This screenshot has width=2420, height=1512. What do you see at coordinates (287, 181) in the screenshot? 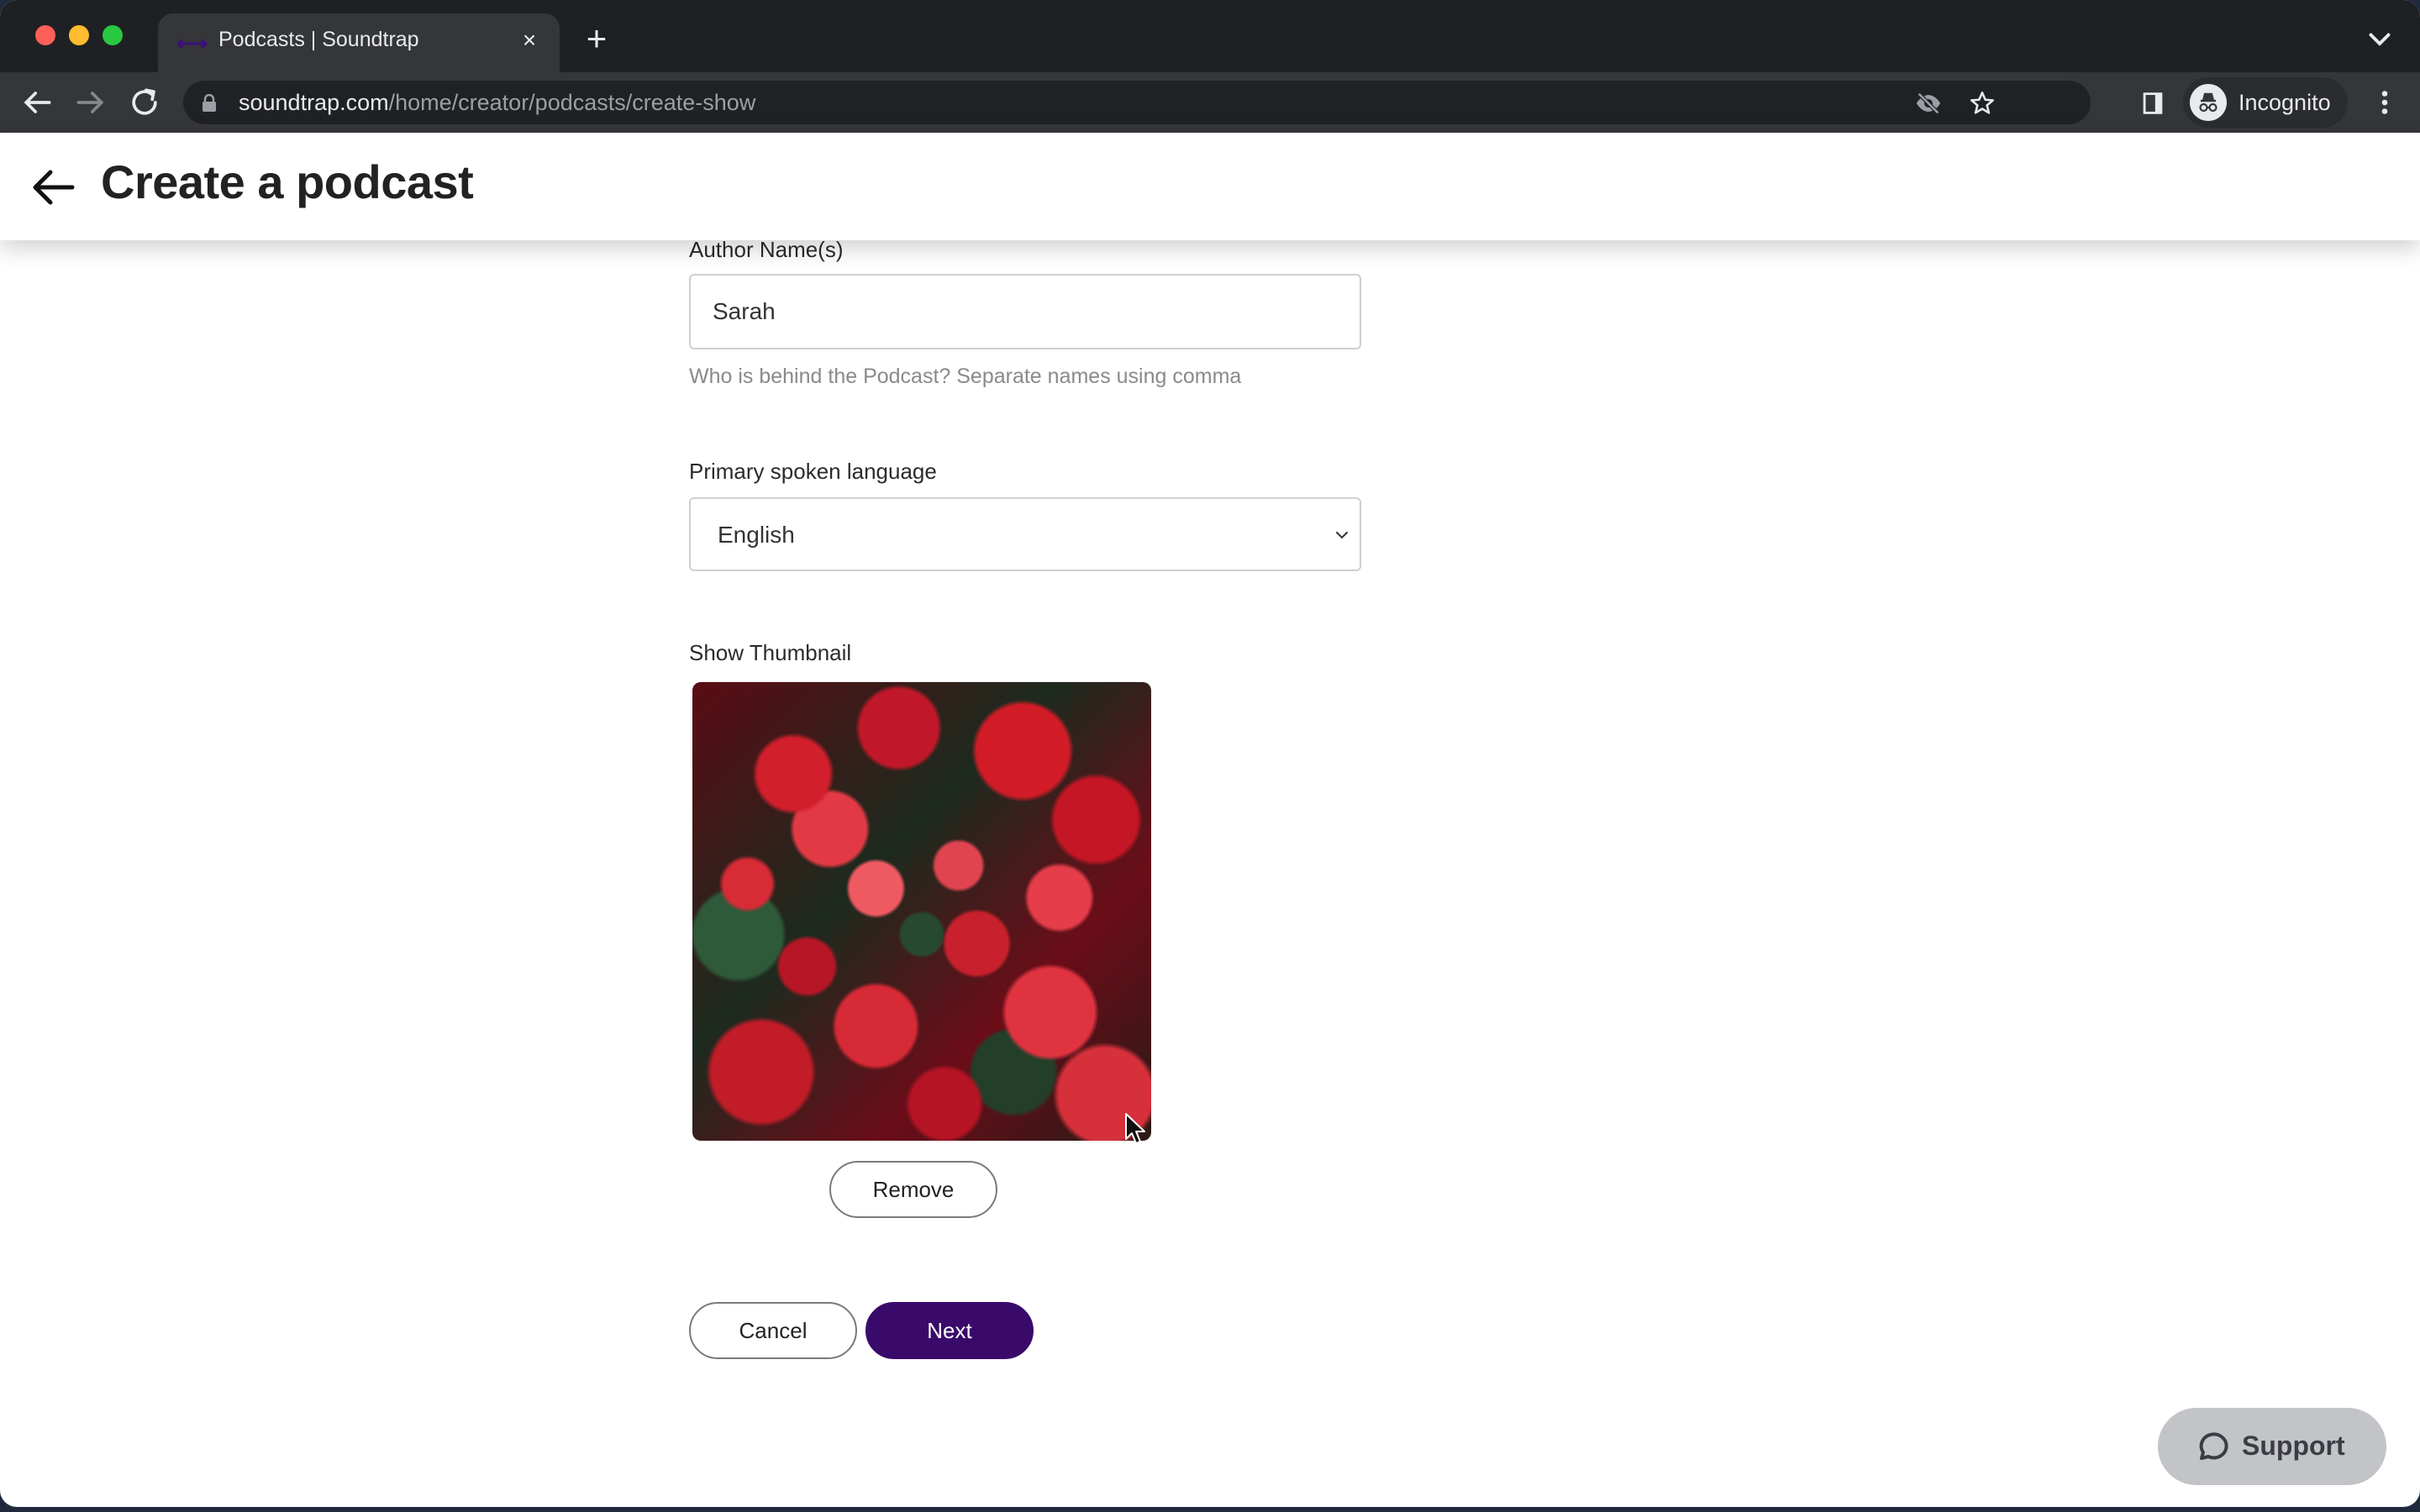
I see `page-title: Create a podcast` at bounding box center [287, 181].